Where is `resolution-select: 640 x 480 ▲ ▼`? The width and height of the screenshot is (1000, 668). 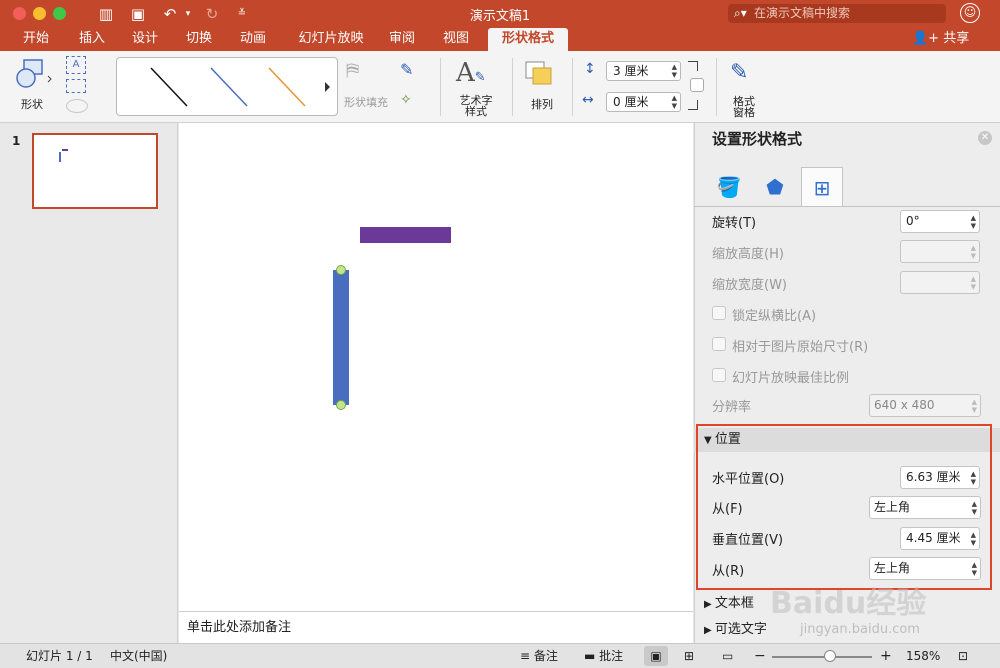
resolution-select: 640 x 480 ▲ ▼ is located at coordinates (925, 405).